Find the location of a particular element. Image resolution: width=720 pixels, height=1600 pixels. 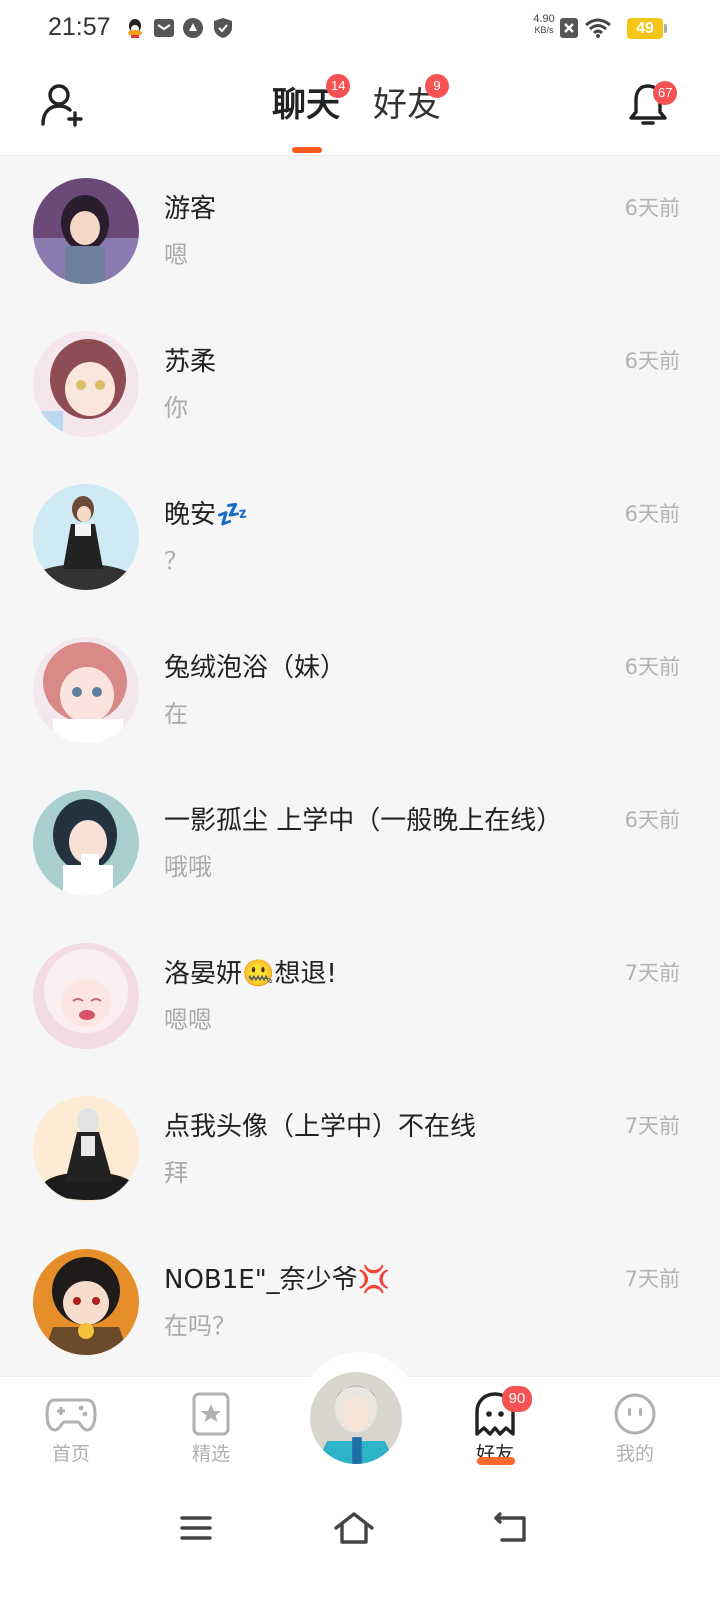

back-icon is located at coordinates (512, 1528).